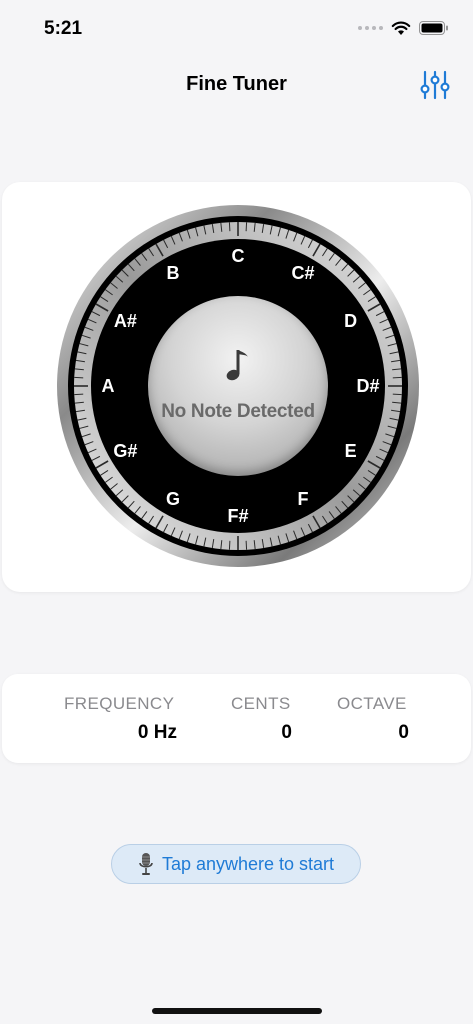  What do you see at coordinates (125, 451) in the screenshot?
I see `note-label: G#` at bounding box center [125, 451].